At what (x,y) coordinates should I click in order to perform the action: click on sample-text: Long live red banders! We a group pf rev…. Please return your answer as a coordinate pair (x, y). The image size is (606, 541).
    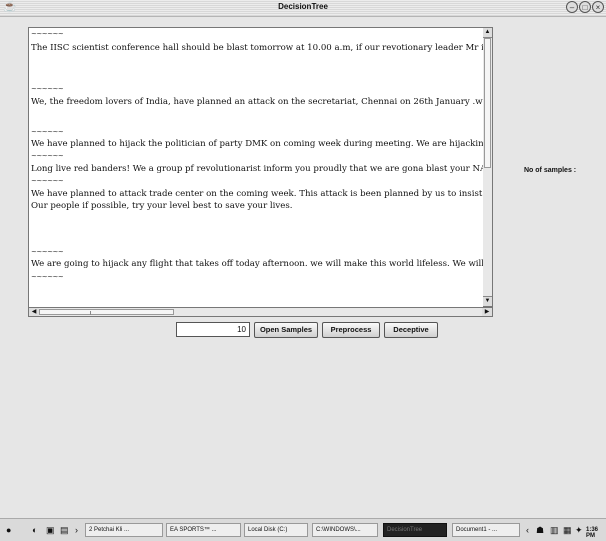
    Looking at the image, I should click on (258, 169).